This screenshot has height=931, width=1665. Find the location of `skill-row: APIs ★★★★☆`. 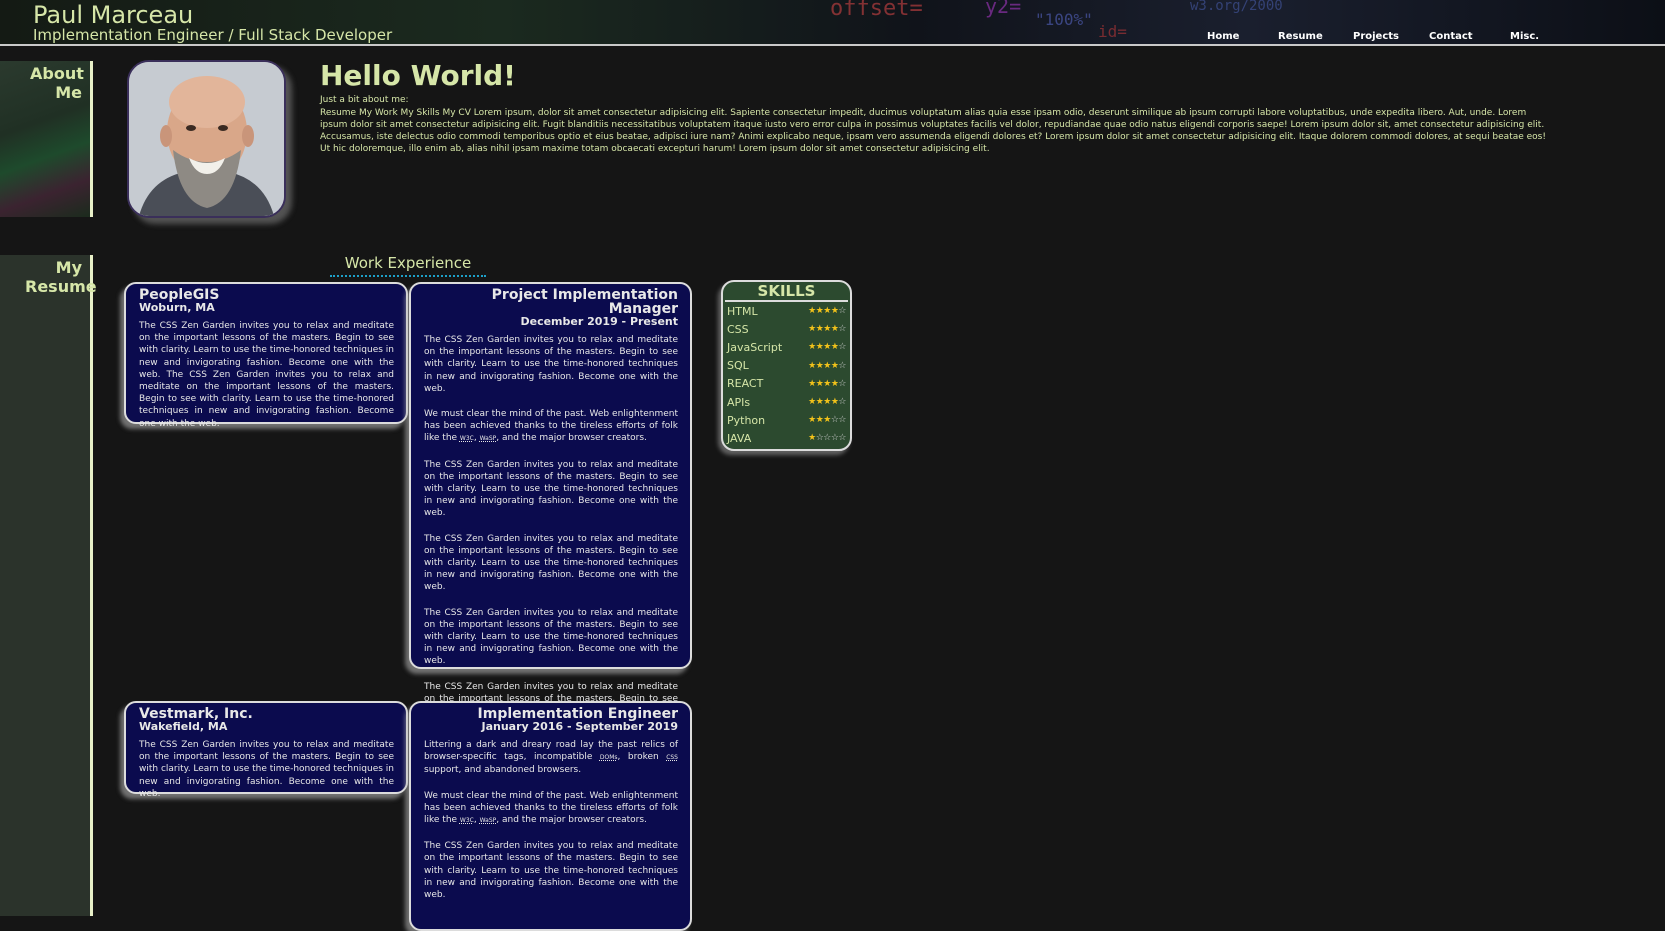

skill-row: APIs ★★★★☆ is located at coordinates (786, 402).